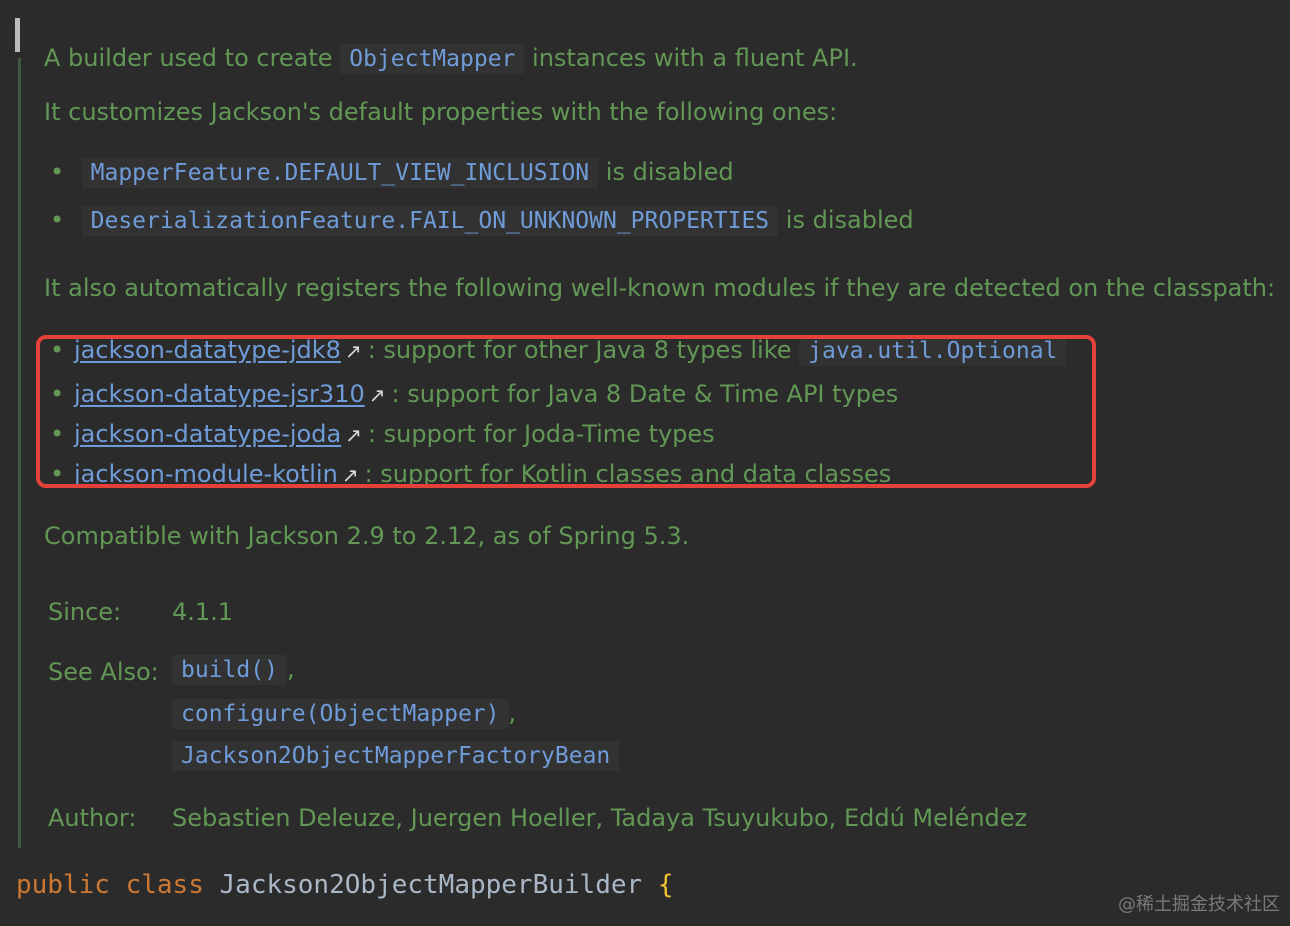 Image resolution: width=1290 pixels, height=926 pixels. Describe the element at coordinates (340, 173) in the screenshot. I see `feature-code: MapperFeature.DEFAULT_VIEW_INCLUSION` at that location.